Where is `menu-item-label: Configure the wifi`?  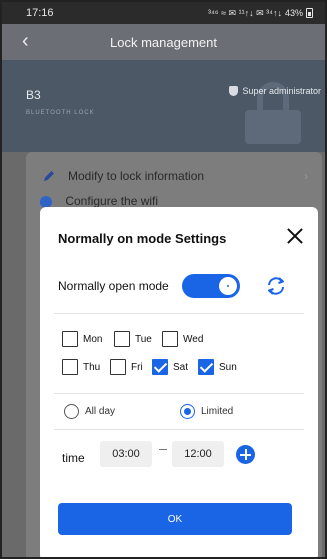
menu-item-label: Configure the wifi is located at coordinates (112, 201).